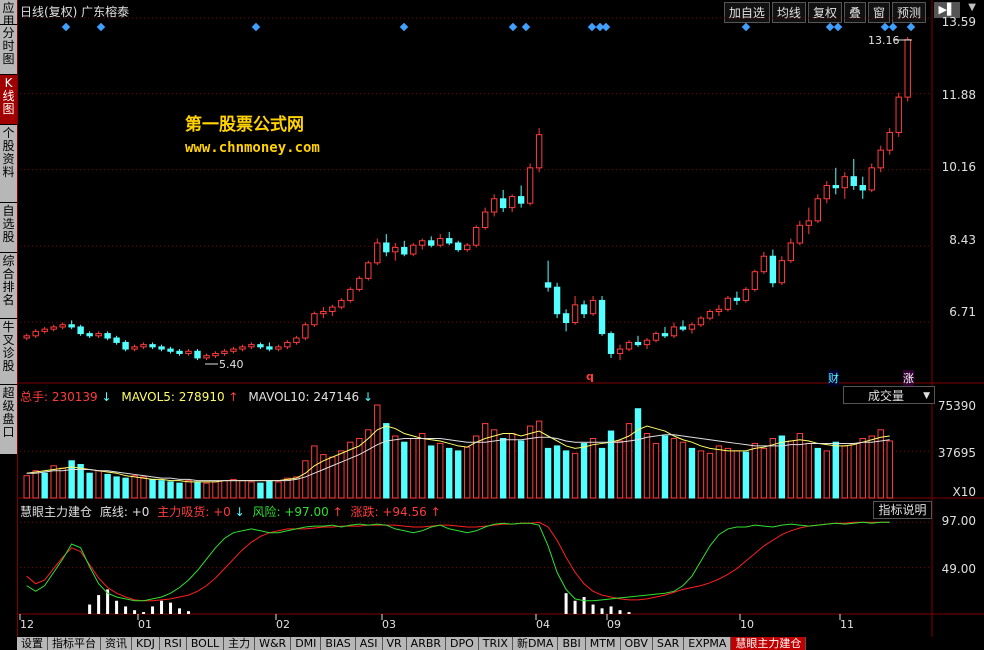  What do you see at coordinates (369, 643) in the screenshot?
I see `bottom-tab-10: ASI` at bounding box center [369, 643].